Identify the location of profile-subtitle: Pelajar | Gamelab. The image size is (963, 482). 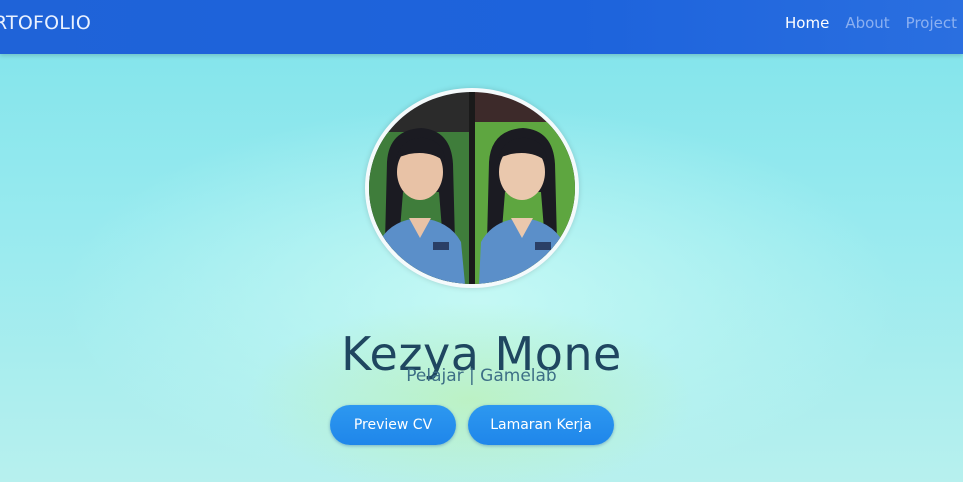
(481, 376).